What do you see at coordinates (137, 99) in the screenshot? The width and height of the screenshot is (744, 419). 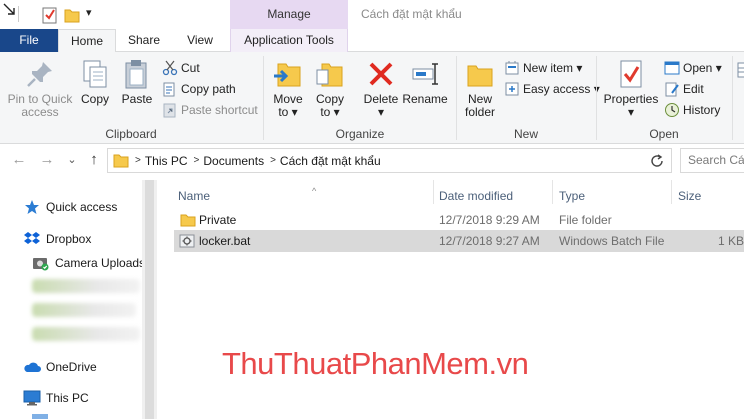 I see `paste-label: Paste` at bounding box center [137, 99].